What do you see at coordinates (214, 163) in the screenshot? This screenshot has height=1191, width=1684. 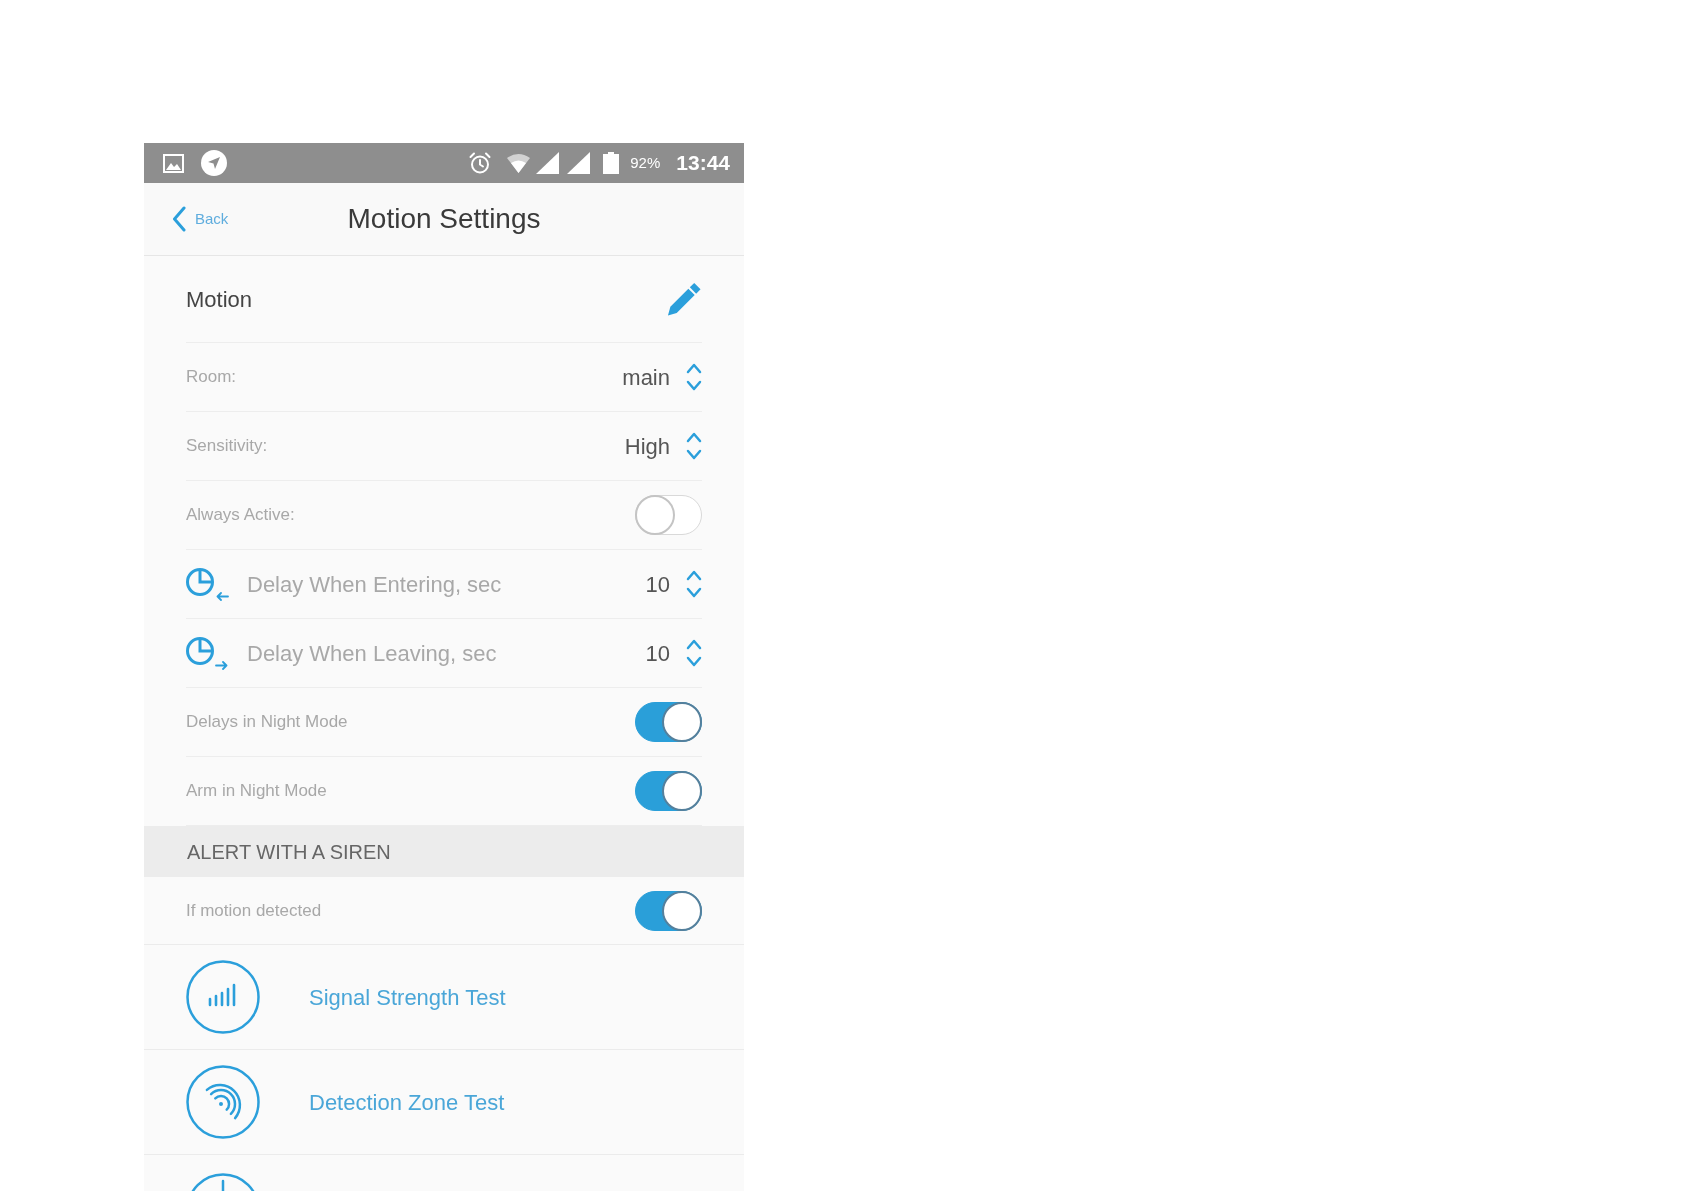 I see `navigation-icon` at bounding box center [214, 163].